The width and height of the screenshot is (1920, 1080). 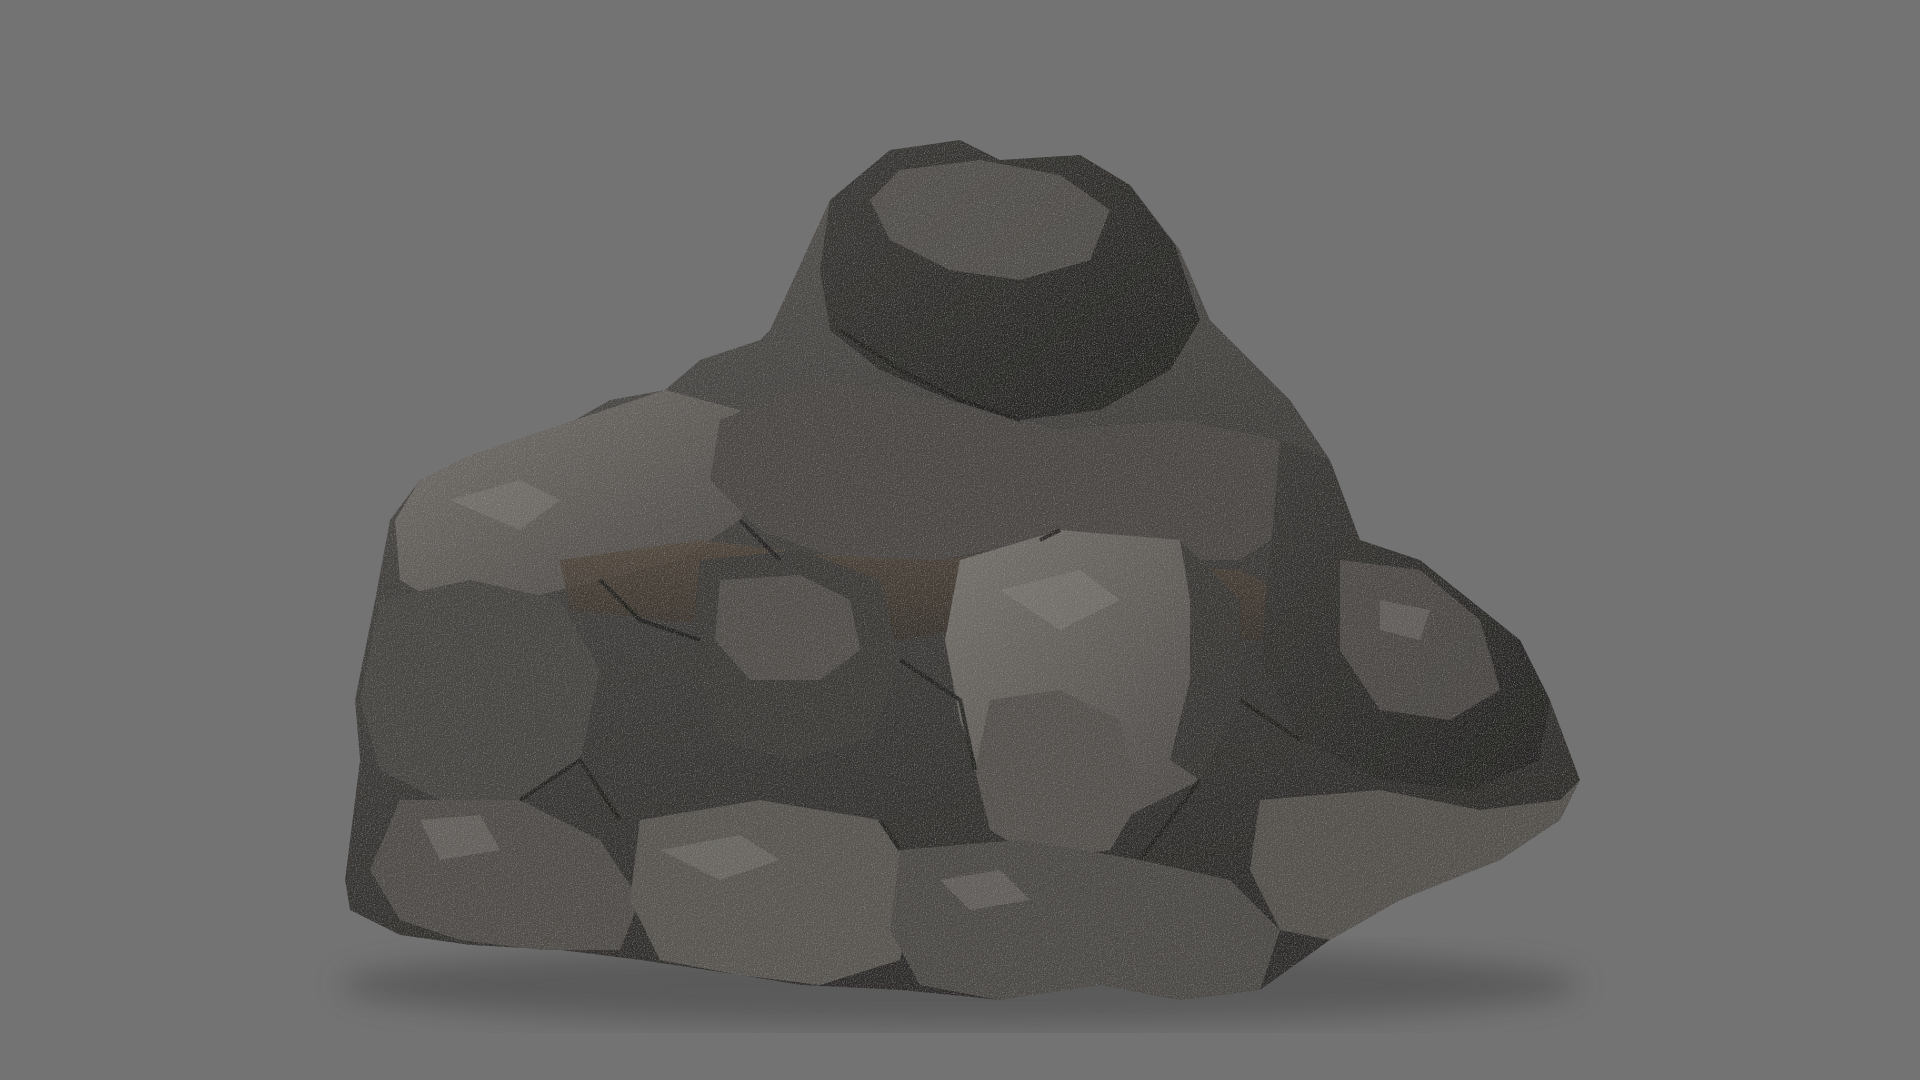 What do you see at coordinates (1415, 860) in the screenshot?
I see `front-right-slab` at bounding box center [1415, 860].